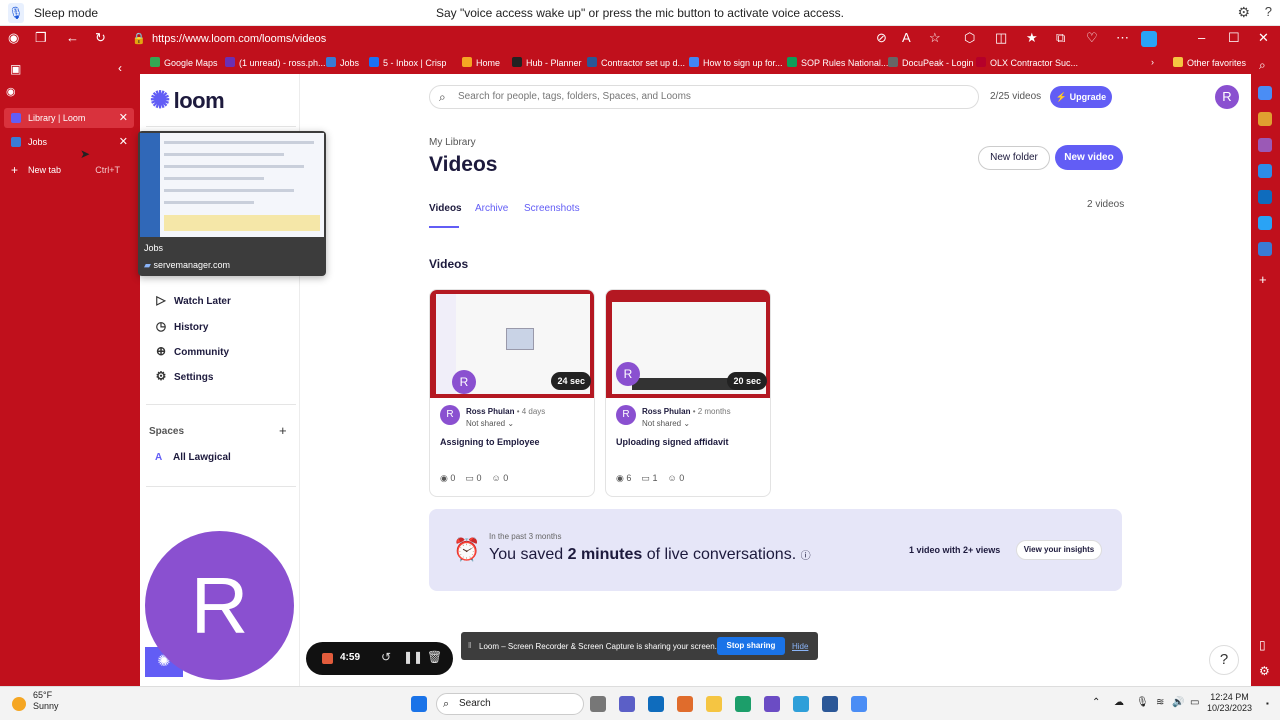  Describe the element at coordinates (547, 62) in the screenshot. I see `favorite-hub-planner: Hub - Planner` at that location.